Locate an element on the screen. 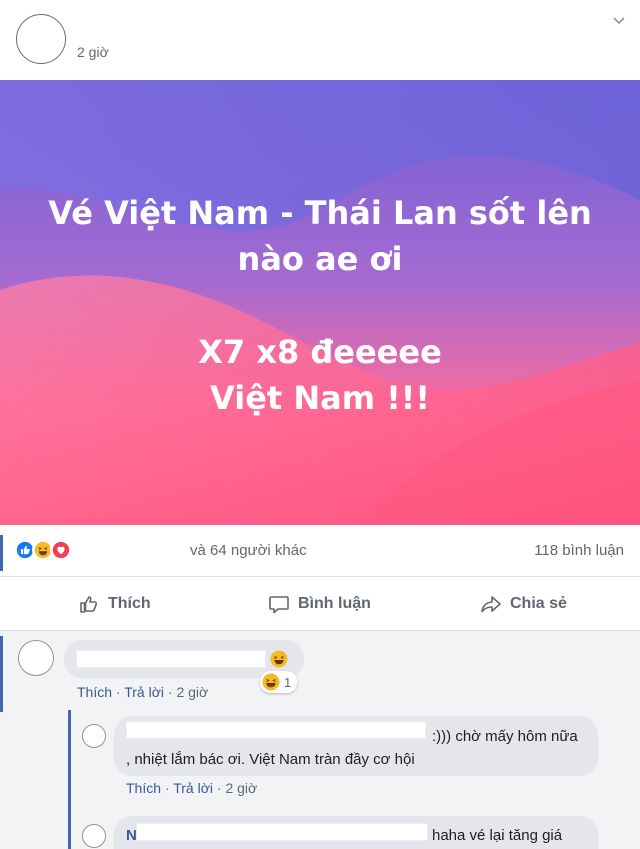  accent-bar is located at coordinates (1, 553).